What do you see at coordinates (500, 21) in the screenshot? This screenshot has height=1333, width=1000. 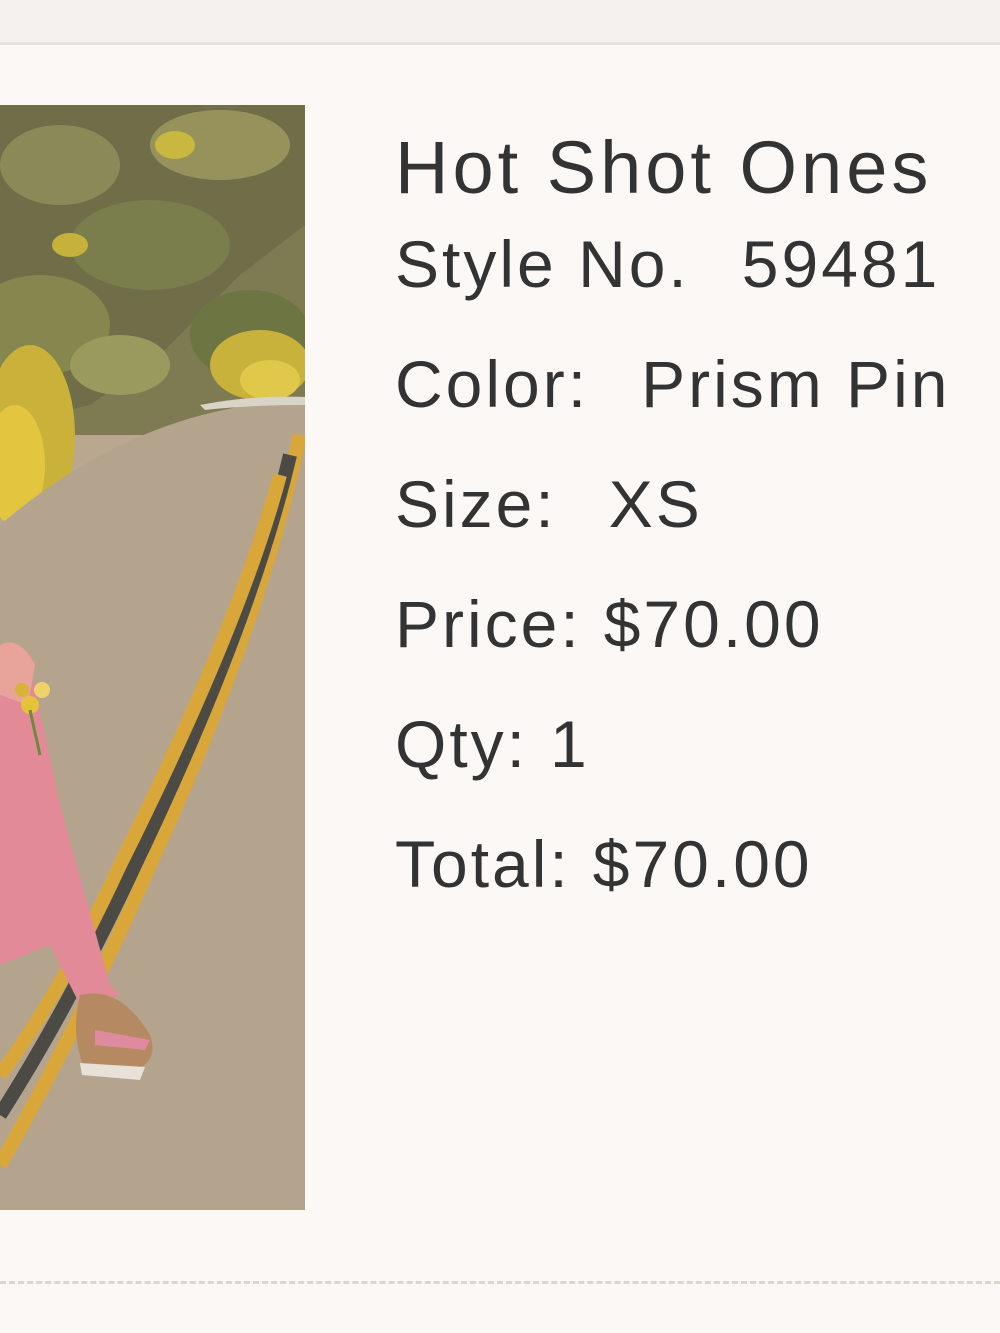 I see `top-bar` at bounding box center [500, 21].